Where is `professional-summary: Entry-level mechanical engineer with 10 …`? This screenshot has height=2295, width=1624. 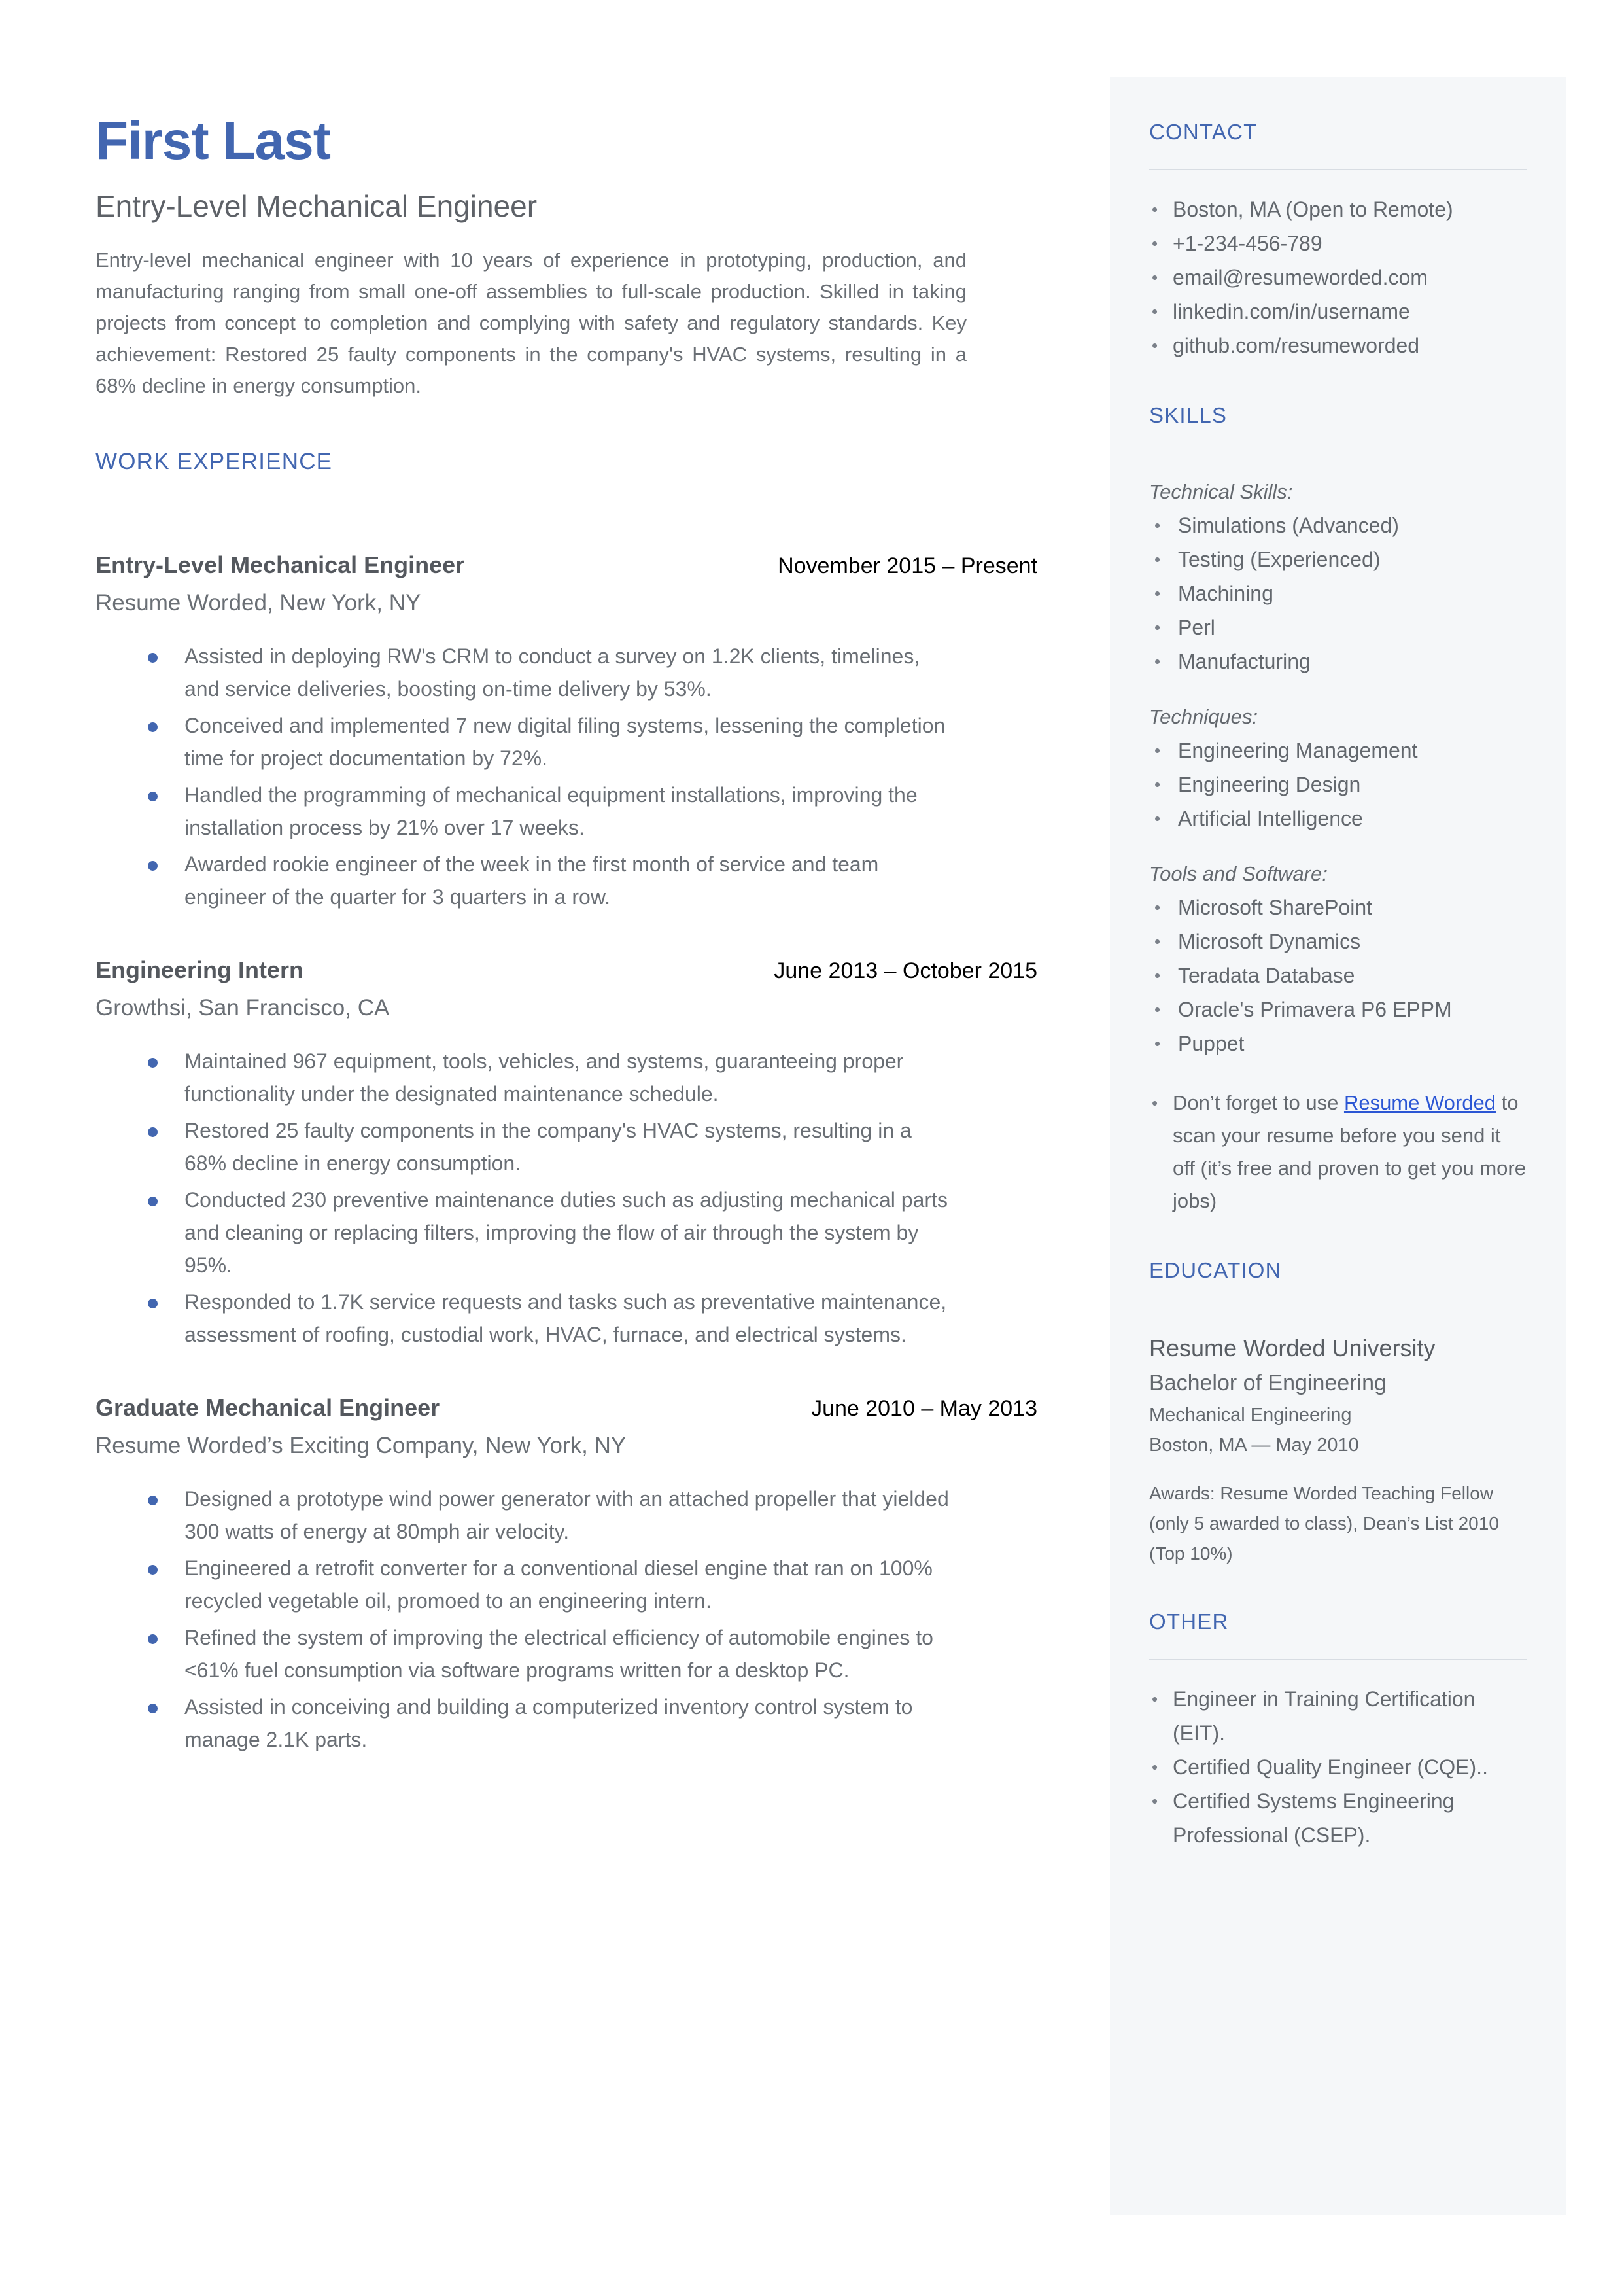
professional-summary: Entry-level mechanical engineer with 10 … is located at coordinates (531, 323).